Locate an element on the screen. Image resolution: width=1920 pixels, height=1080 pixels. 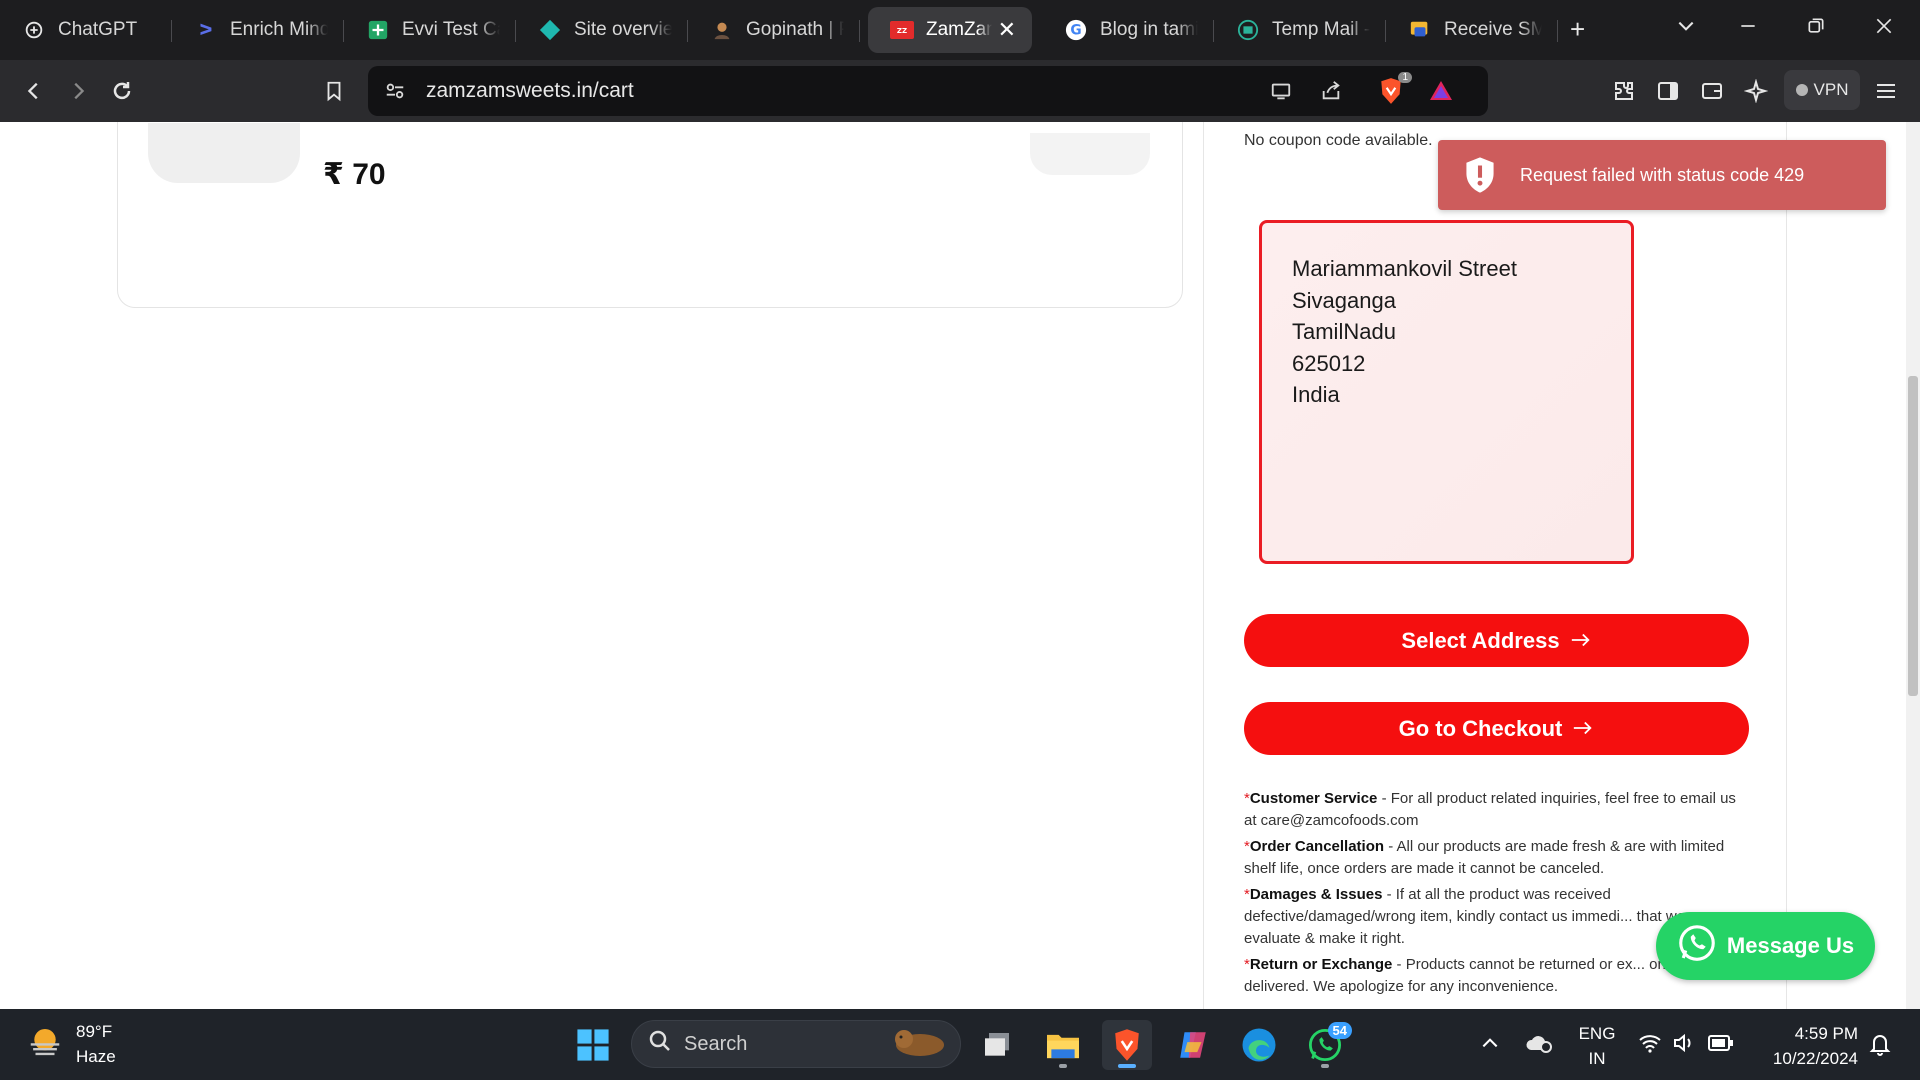
leo-ai-icon is located at coordinates (1756, 91).